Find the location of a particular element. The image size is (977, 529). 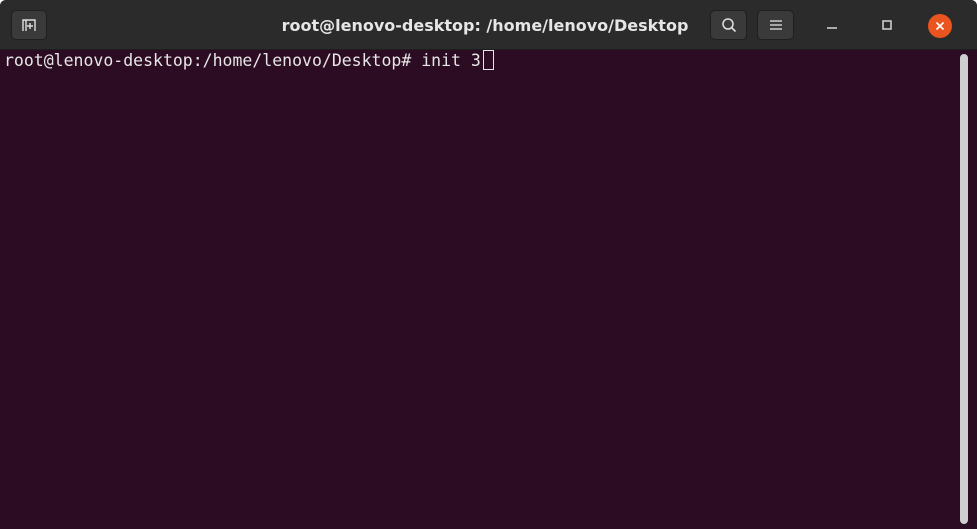

search-icon is located at coordinates (728, 25).